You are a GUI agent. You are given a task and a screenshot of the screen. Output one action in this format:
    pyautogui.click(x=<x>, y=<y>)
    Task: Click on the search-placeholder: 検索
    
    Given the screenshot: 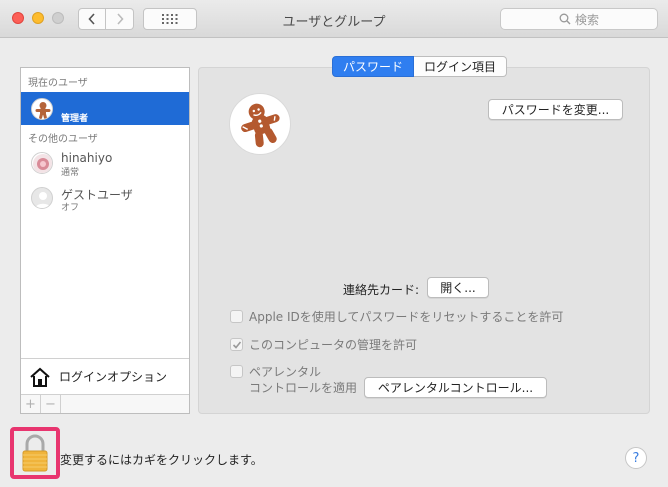 What is the action you would take?
    pyautogui.click(x=586, y=19)
    